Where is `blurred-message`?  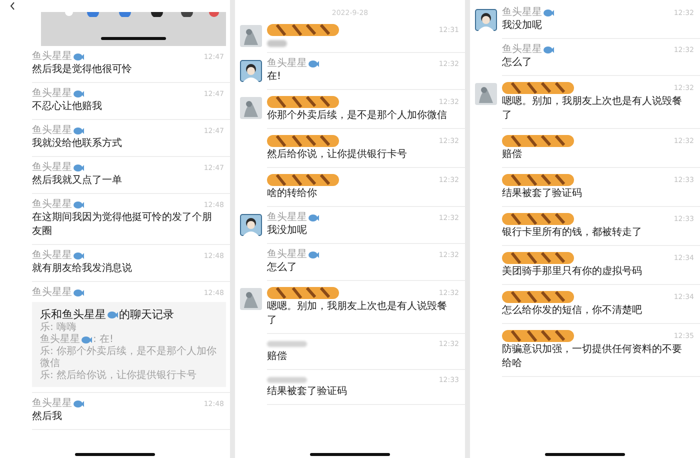 blurred-message is located at coordinates (277, 43).